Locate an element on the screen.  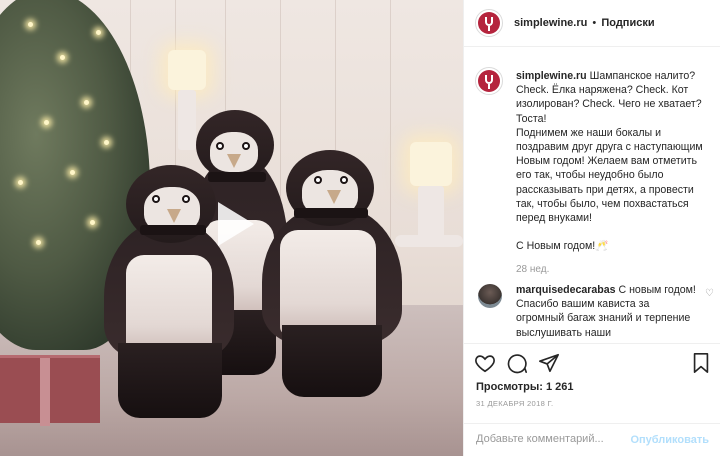
candle-left is located at coordinates (187, 70).